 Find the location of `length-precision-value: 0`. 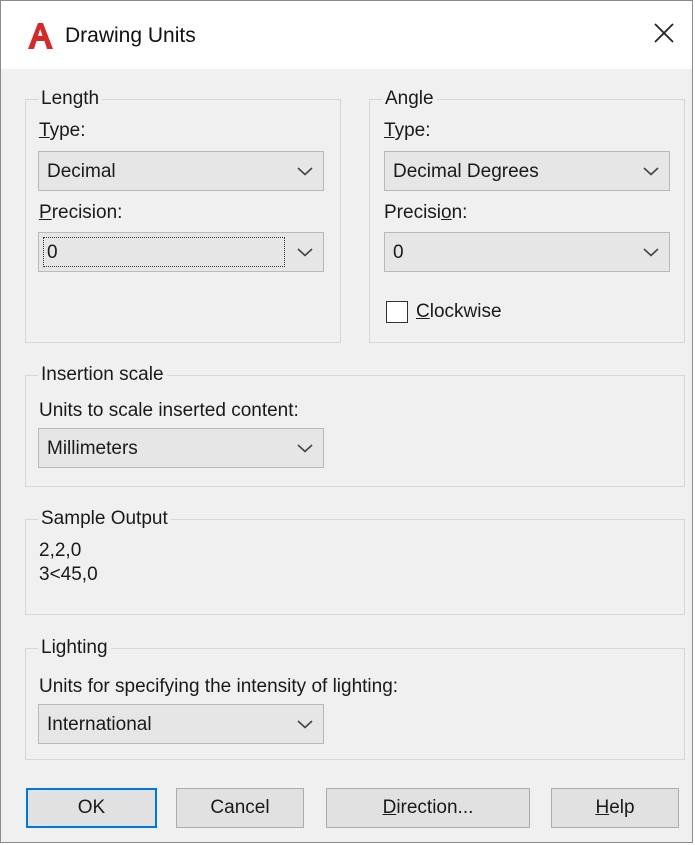

length-precision-value: 0 is located at coordinates (52, 252).